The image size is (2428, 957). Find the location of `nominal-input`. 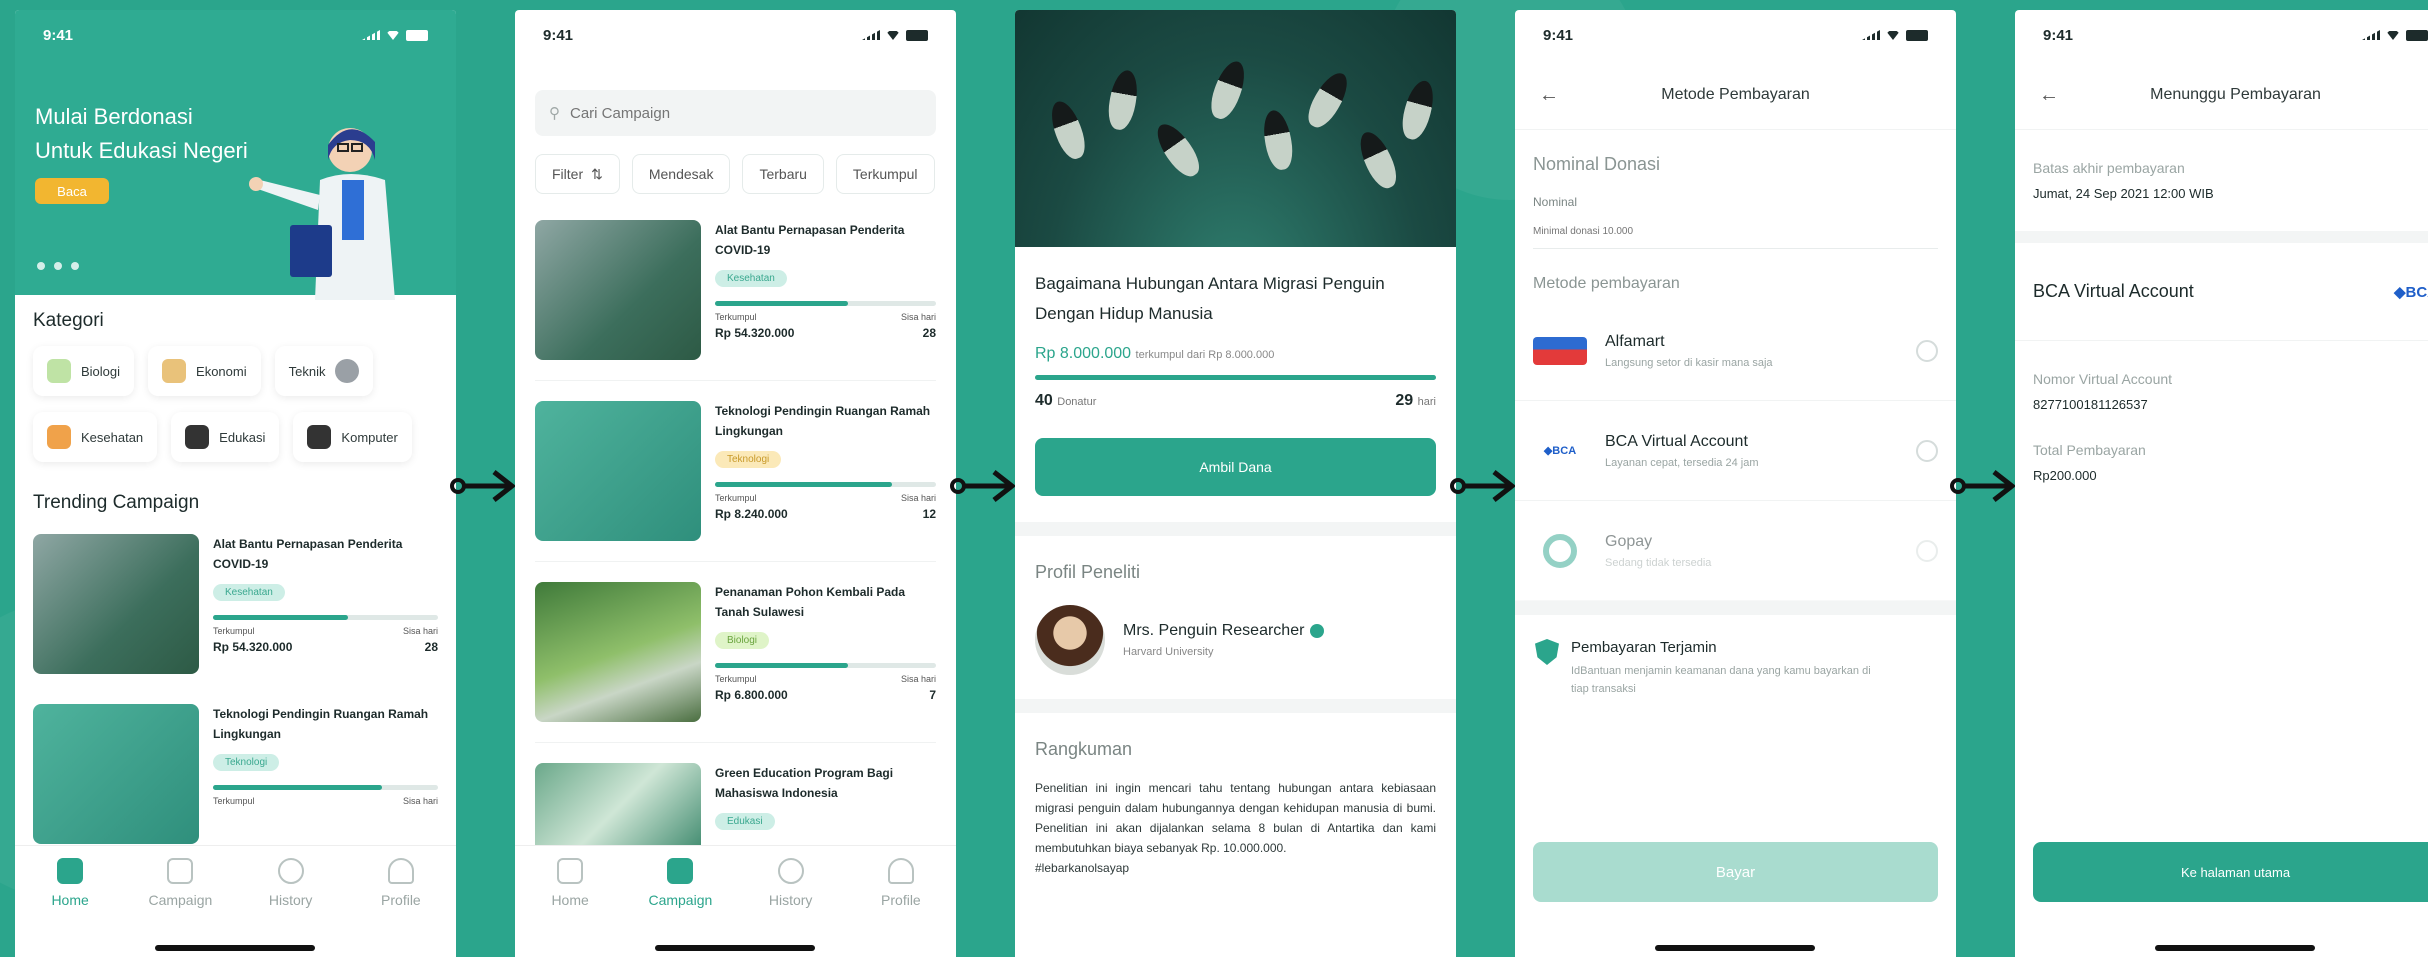

nominal-input is located at coordinates (1735, 232).